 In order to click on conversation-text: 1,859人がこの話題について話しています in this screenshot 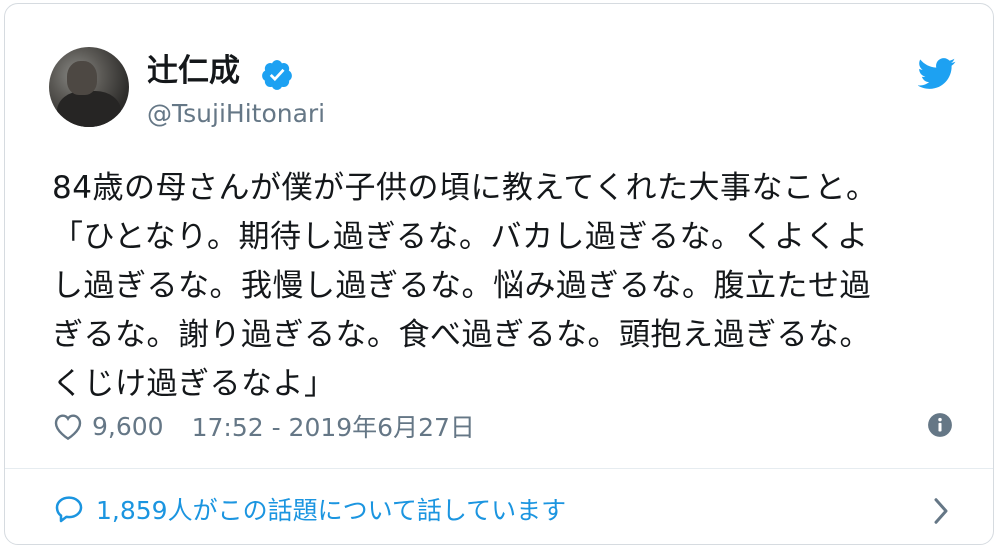, I will do `click(331, 510)`.